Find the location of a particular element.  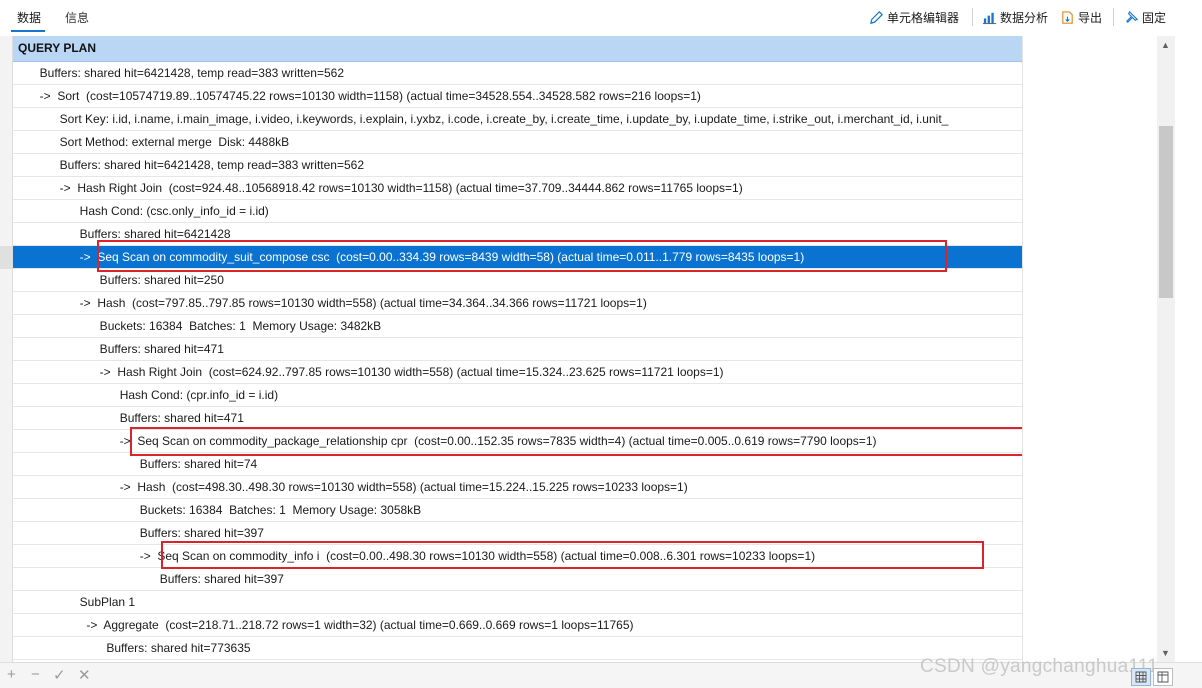

query-plan-cell: Sort Method: external merge Disk: 4488kB is located at coordinates (517, 142).